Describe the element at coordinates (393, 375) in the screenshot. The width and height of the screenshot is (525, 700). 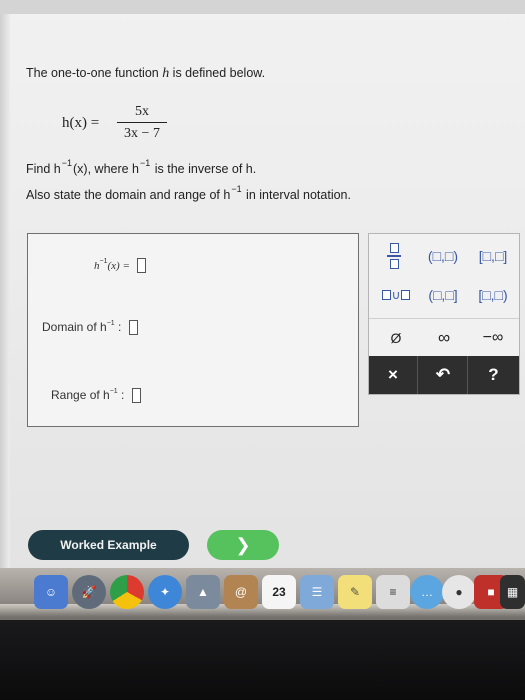
I see `clear-button: ×` at that location.